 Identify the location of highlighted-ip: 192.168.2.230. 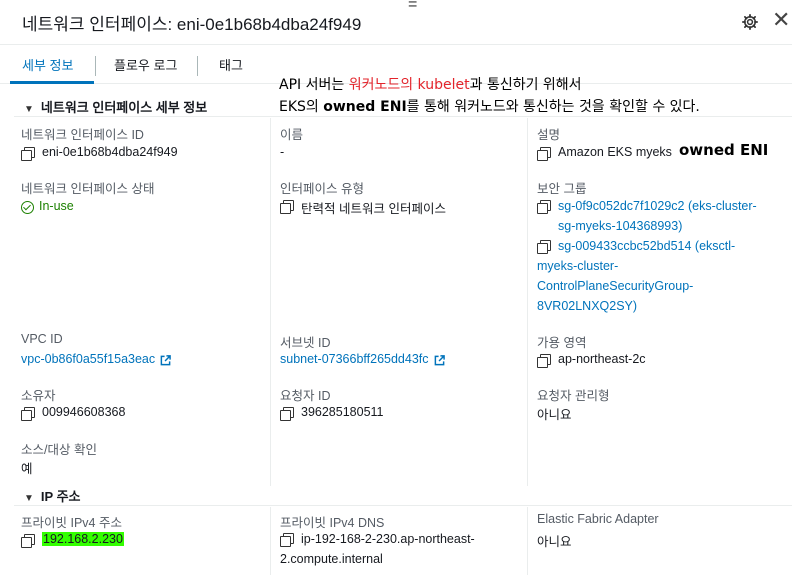
(83, 539).